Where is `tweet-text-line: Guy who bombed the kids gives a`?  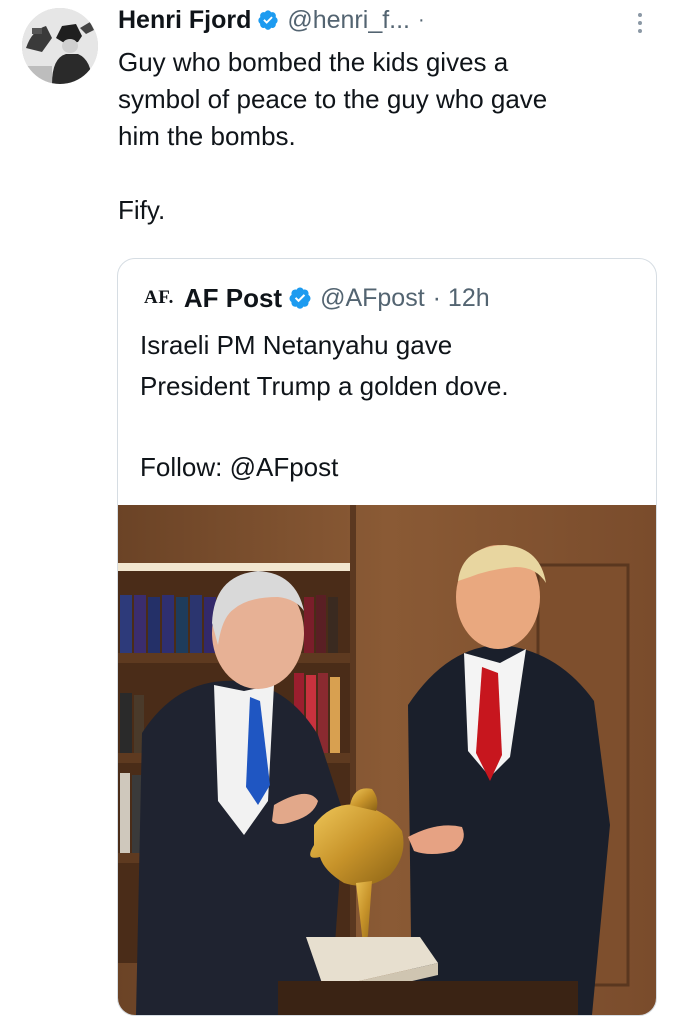 tweet-text-line: Guy who bombed the kids gives a is located at coordinates (313, 62).